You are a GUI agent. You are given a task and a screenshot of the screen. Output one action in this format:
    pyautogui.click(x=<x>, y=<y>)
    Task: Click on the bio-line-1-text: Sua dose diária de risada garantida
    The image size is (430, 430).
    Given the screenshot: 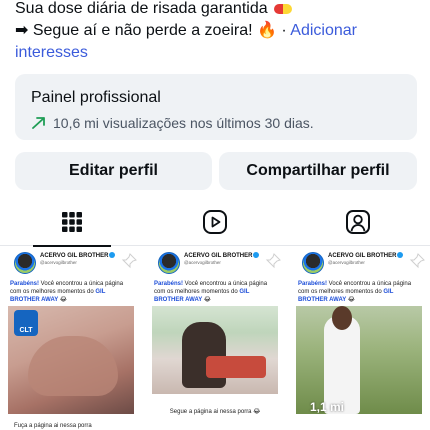 What is the action you would take?
    pyautogui.click(x=141, y=8)
    